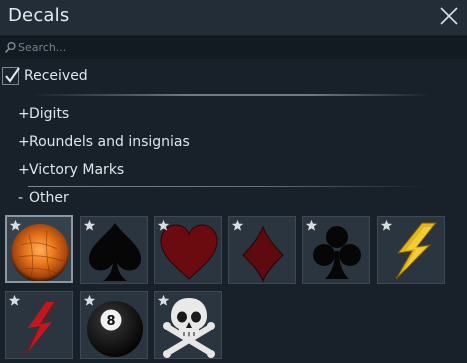  I want to click on decal-spade, so click(114, 250).